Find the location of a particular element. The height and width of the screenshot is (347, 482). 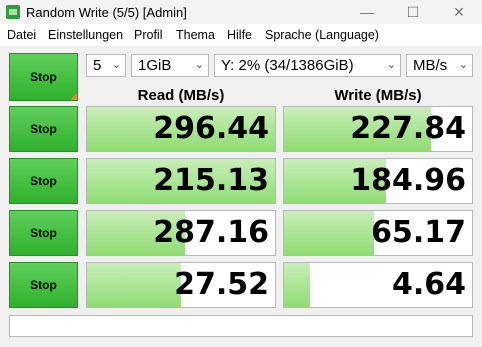

stop-button-row-4: Stop is located at coordinates (43, 285).